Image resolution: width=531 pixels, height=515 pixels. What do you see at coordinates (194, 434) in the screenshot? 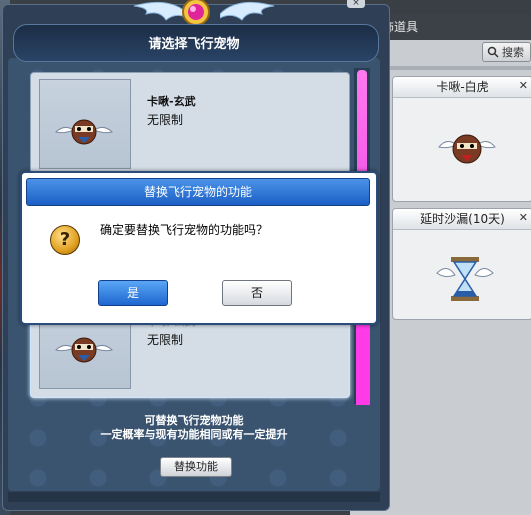
I see `info-line-2: 一定概率与现有功能相同或有一定提升` at bounding box center [194, 434].